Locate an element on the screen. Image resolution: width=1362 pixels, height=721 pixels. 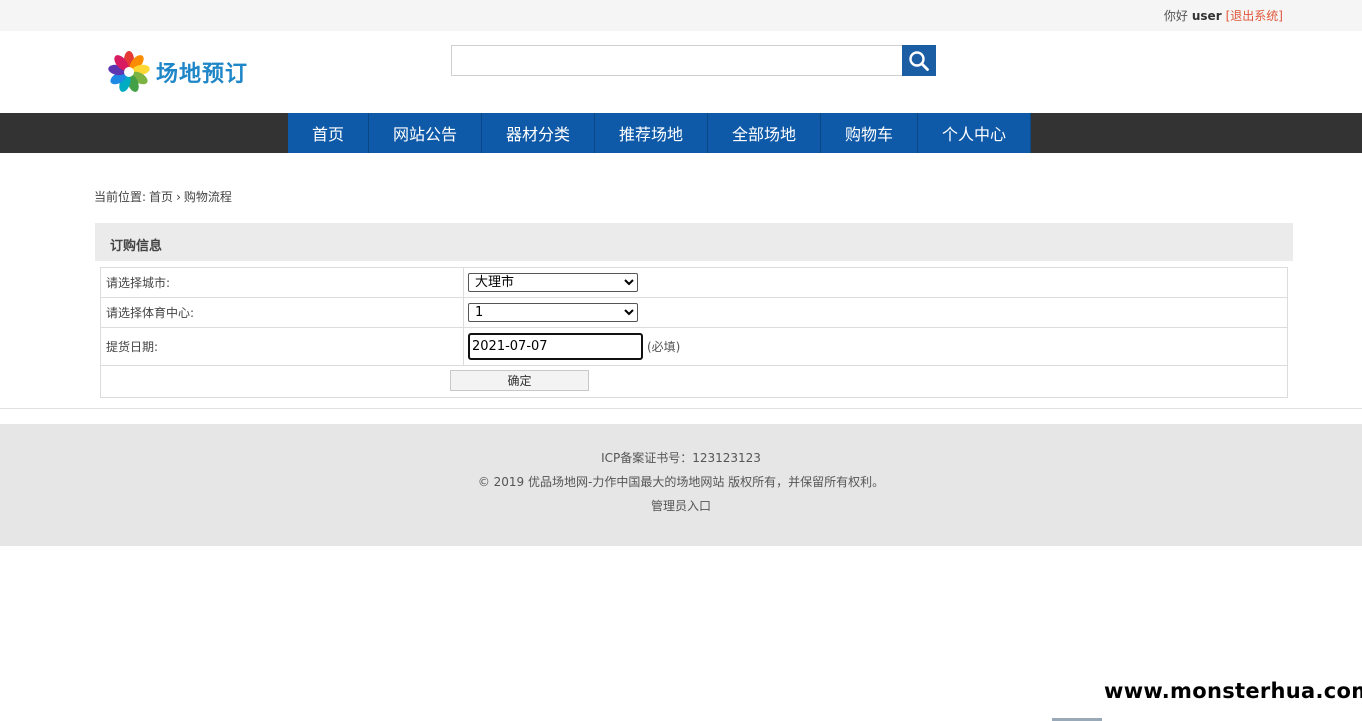
logout-link: [退出系统] is located at coordinates (1254, 16).